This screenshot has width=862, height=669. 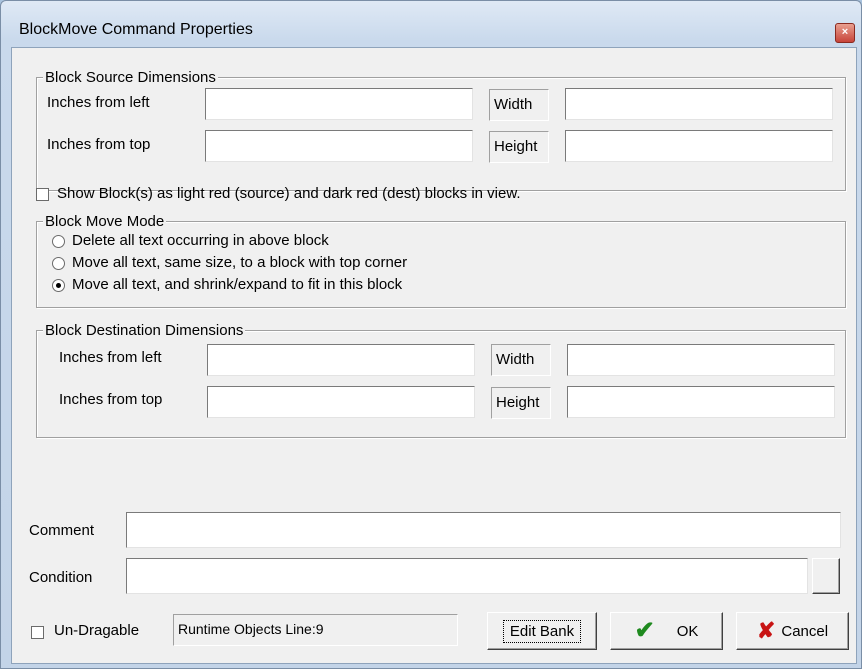 What do you see at coordinates (37, 632) in the screenshot?
I see `undragable-checkbox` at bounding box center [37, 632].